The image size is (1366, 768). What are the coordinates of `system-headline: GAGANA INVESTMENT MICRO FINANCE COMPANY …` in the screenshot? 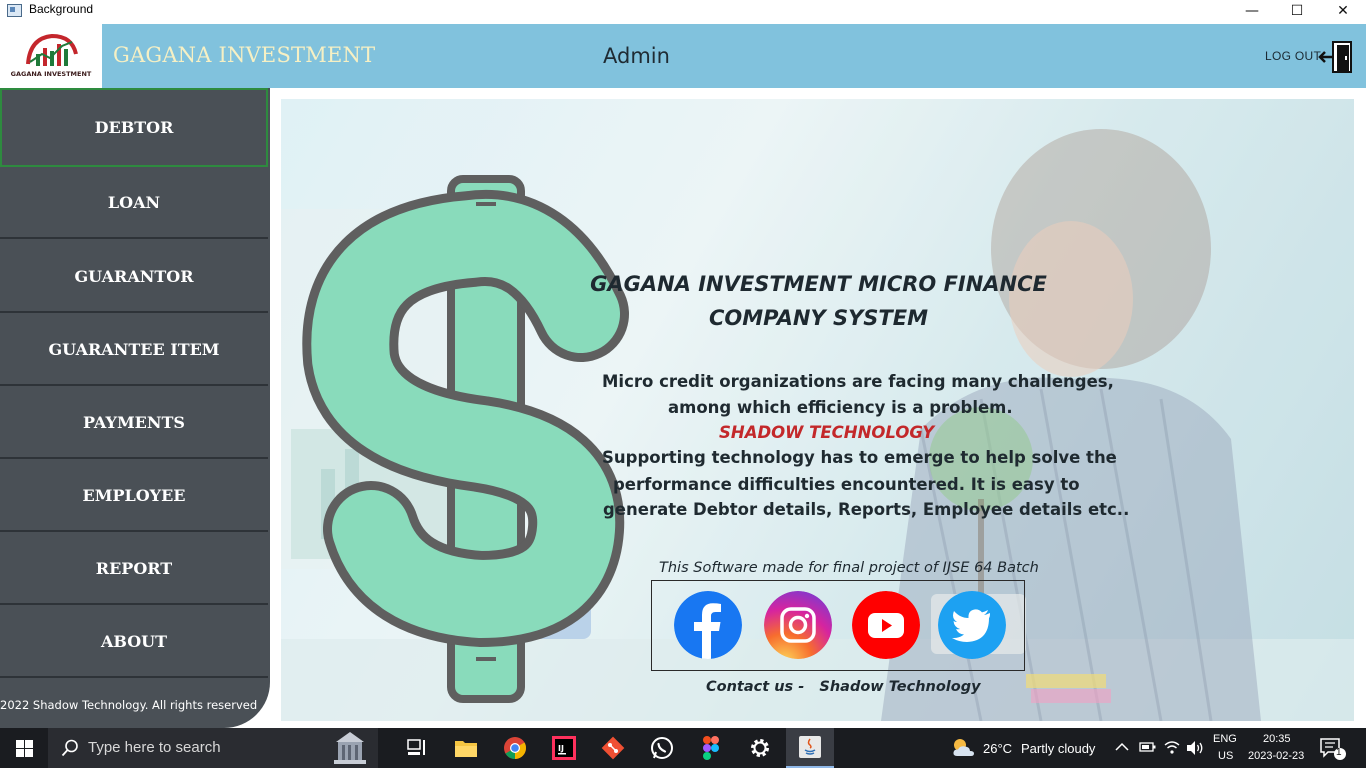 It's located at (818, 301).